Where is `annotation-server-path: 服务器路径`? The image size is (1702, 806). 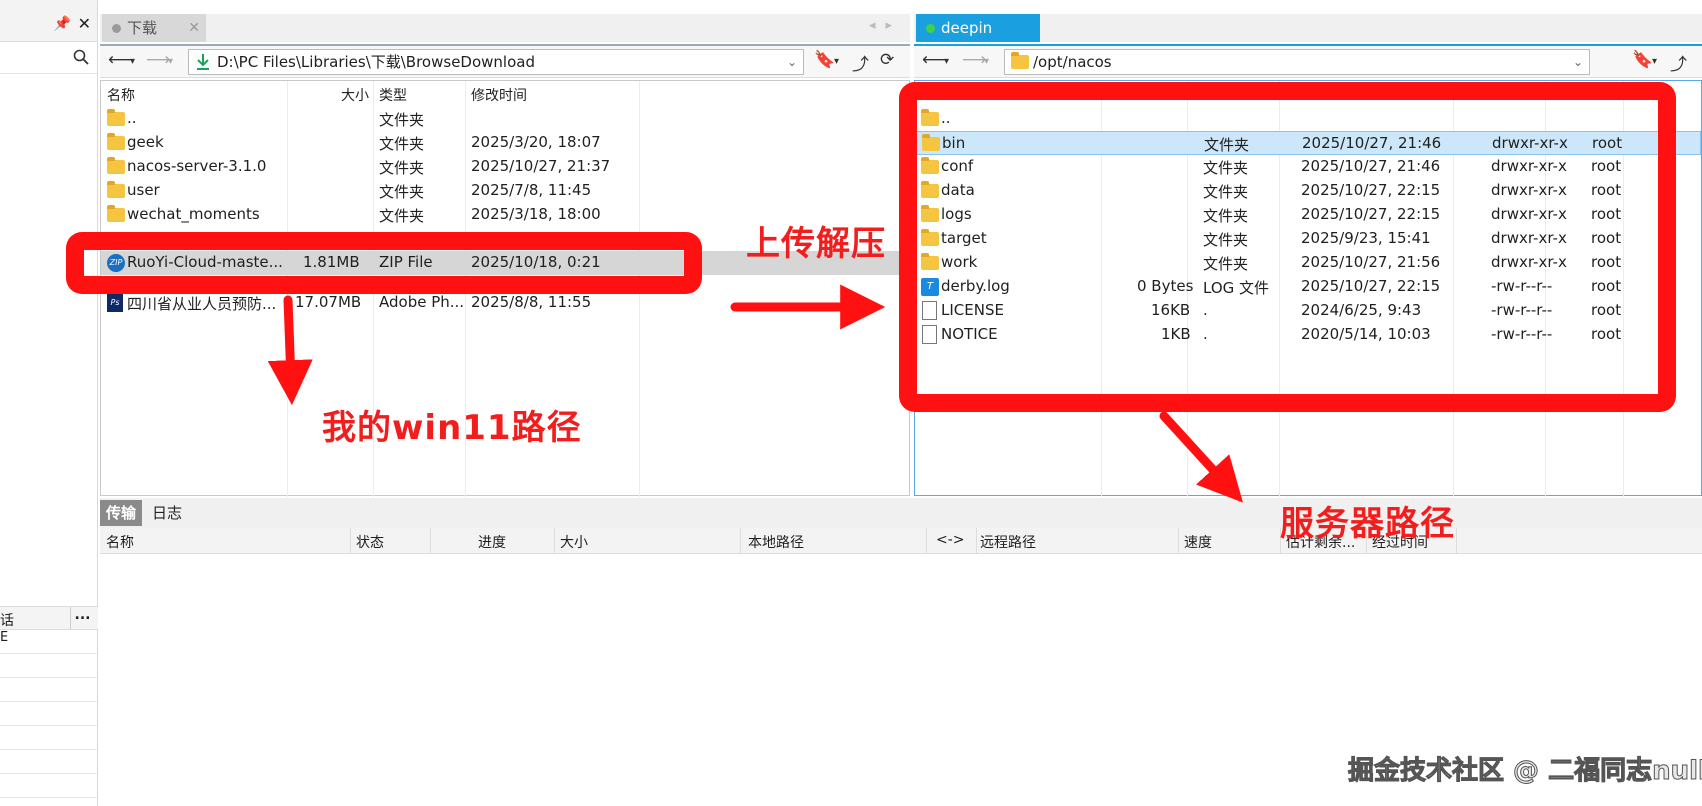
annotation-server-path: 服务器路径 is located at coordinates (1367, 524).